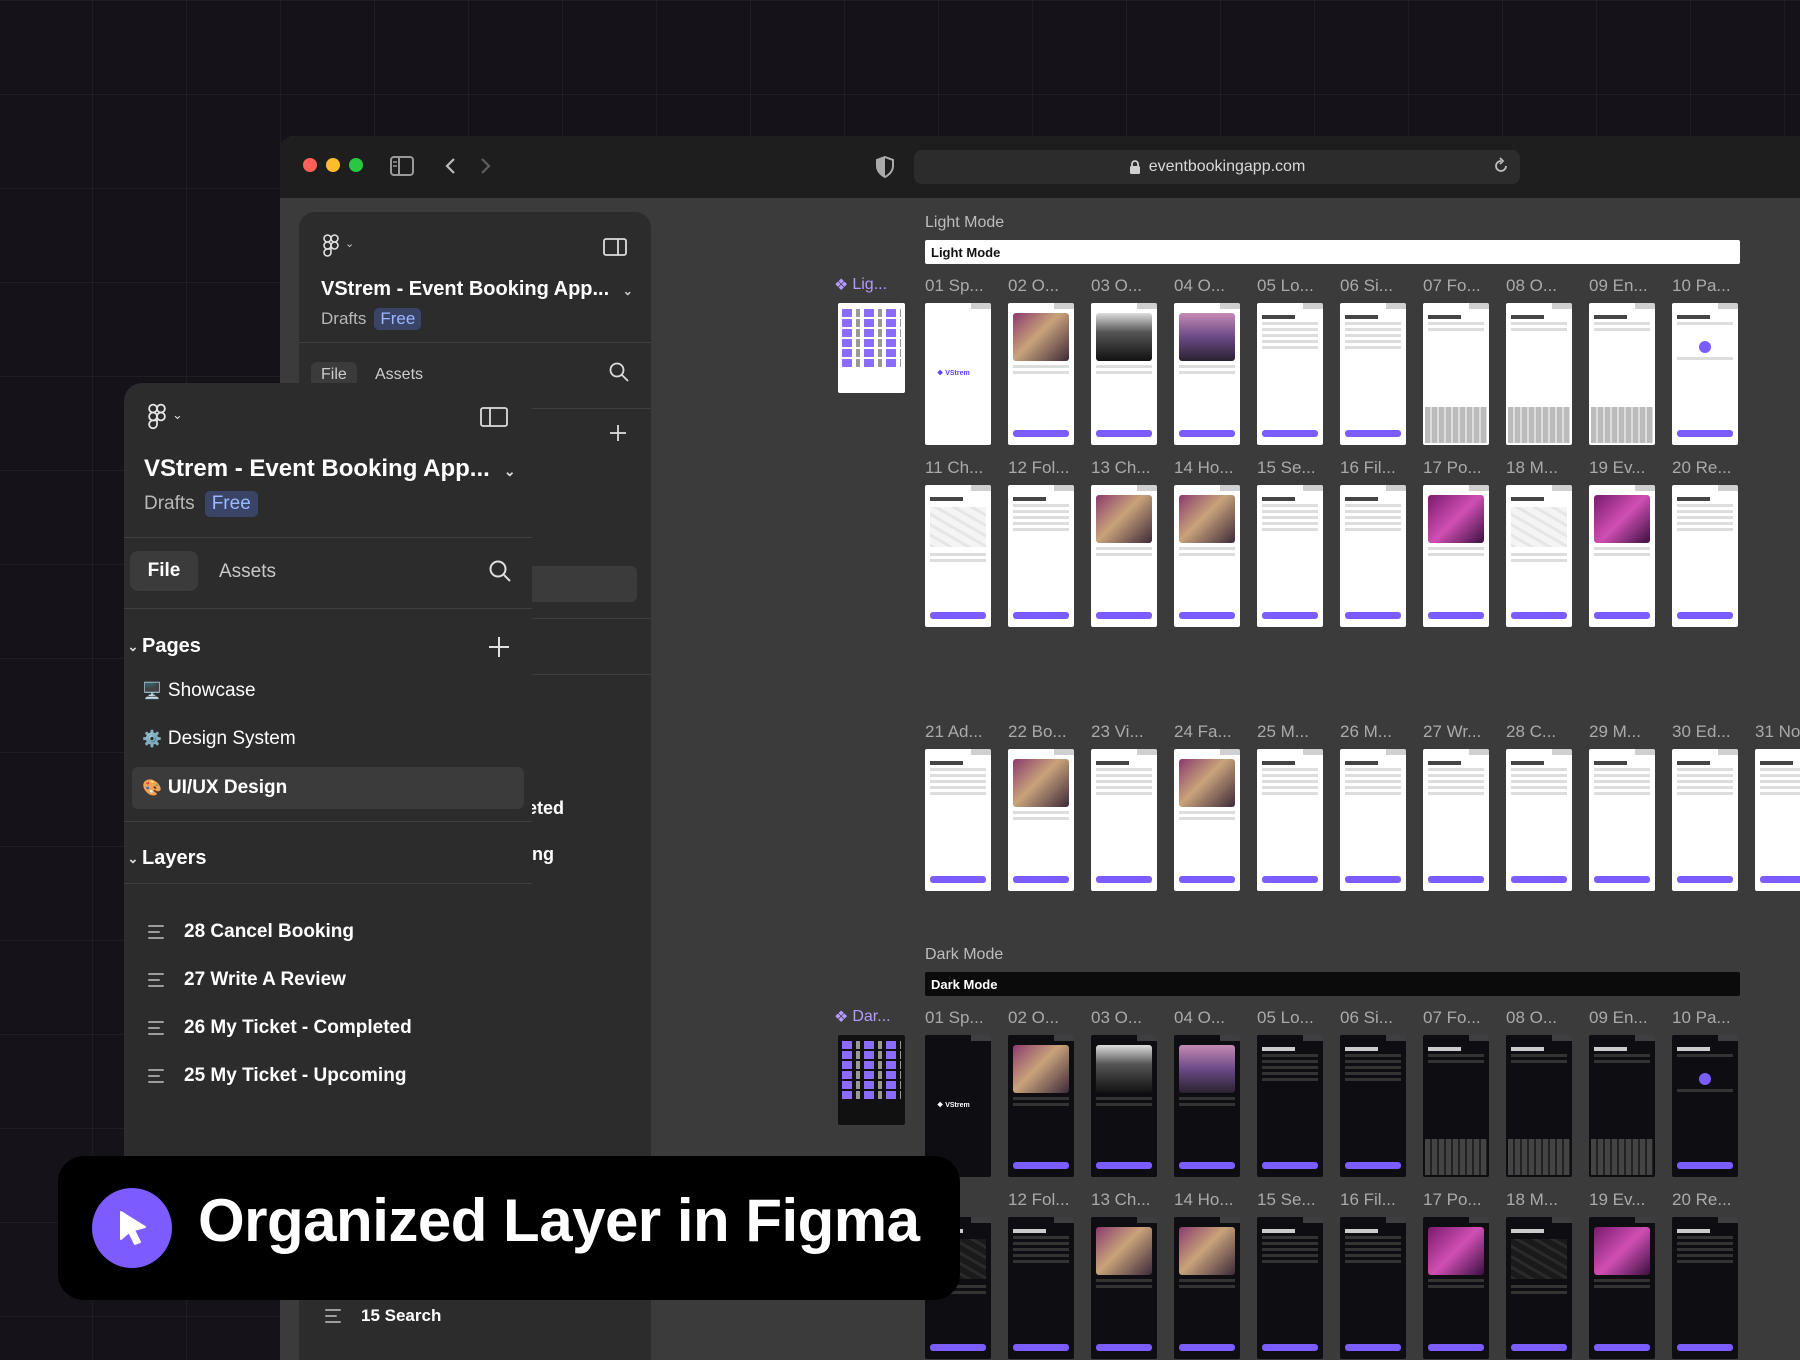 The image size is (1800, 1360). I want to click on layer-item: 15 Search, so click(383, 1316).